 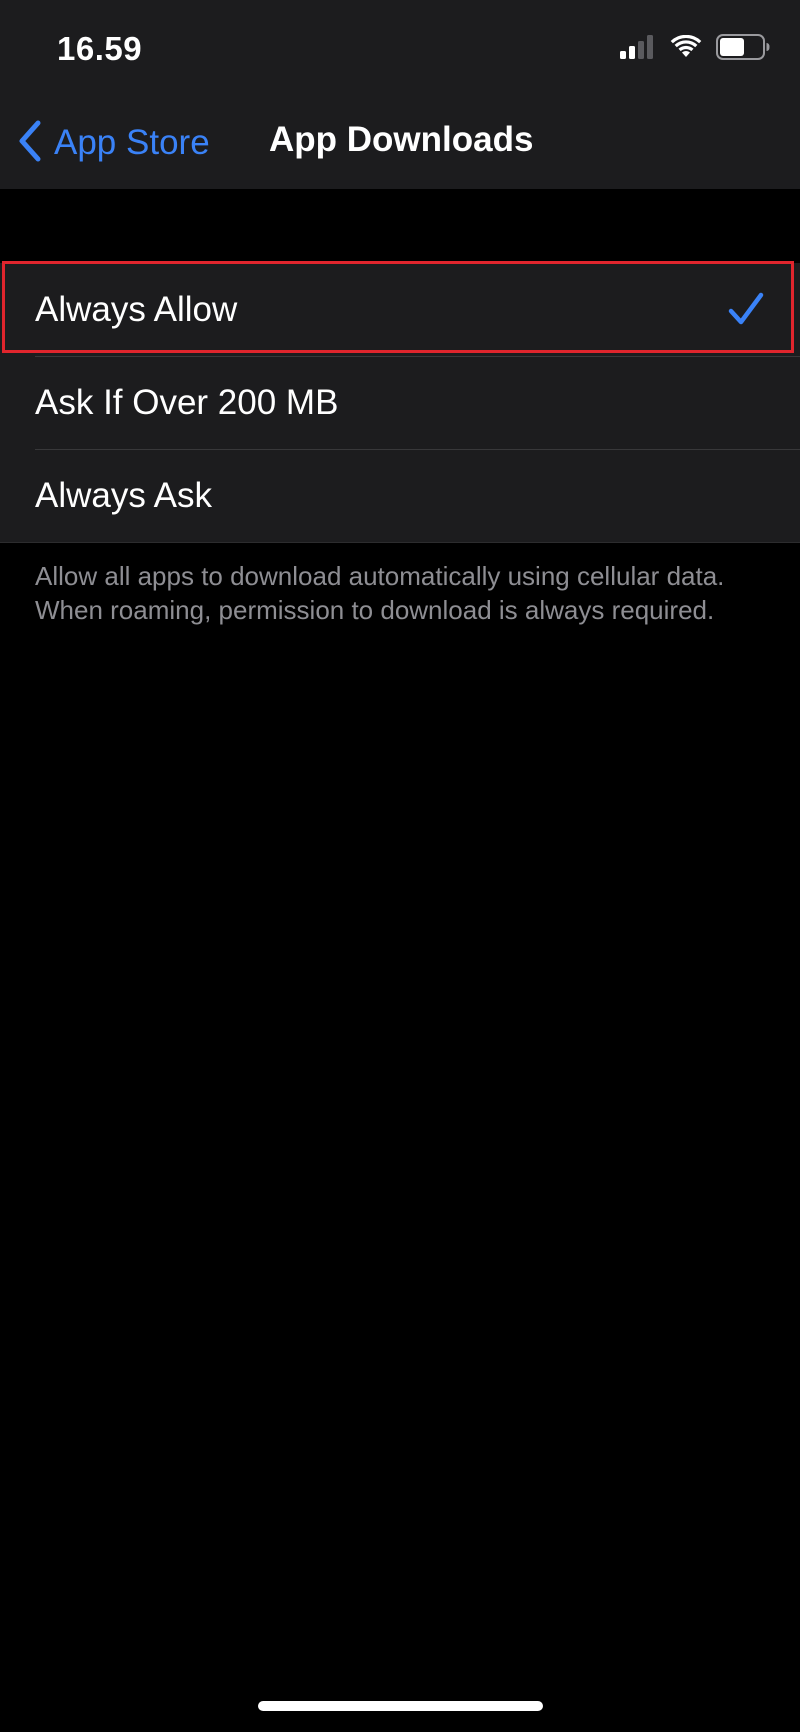 I want to click on status-icons, so click(x=695, y=49).